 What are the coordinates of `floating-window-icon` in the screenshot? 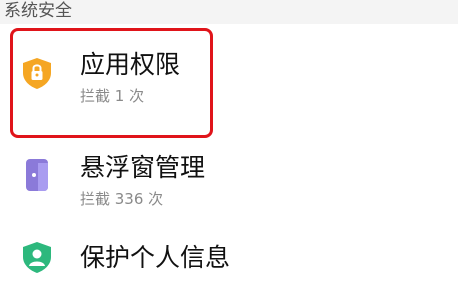 It's located at (37, 175).